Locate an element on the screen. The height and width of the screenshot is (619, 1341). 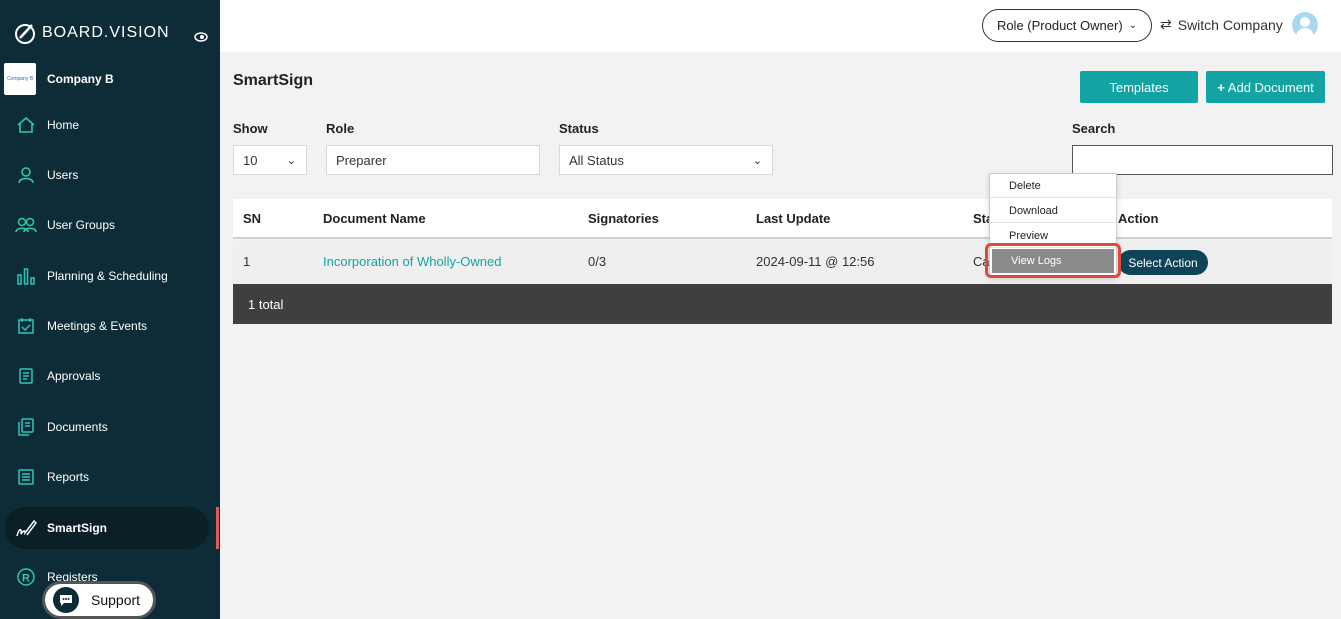
brand-name: BOARD.VISION is located at coordinates (106, 32).